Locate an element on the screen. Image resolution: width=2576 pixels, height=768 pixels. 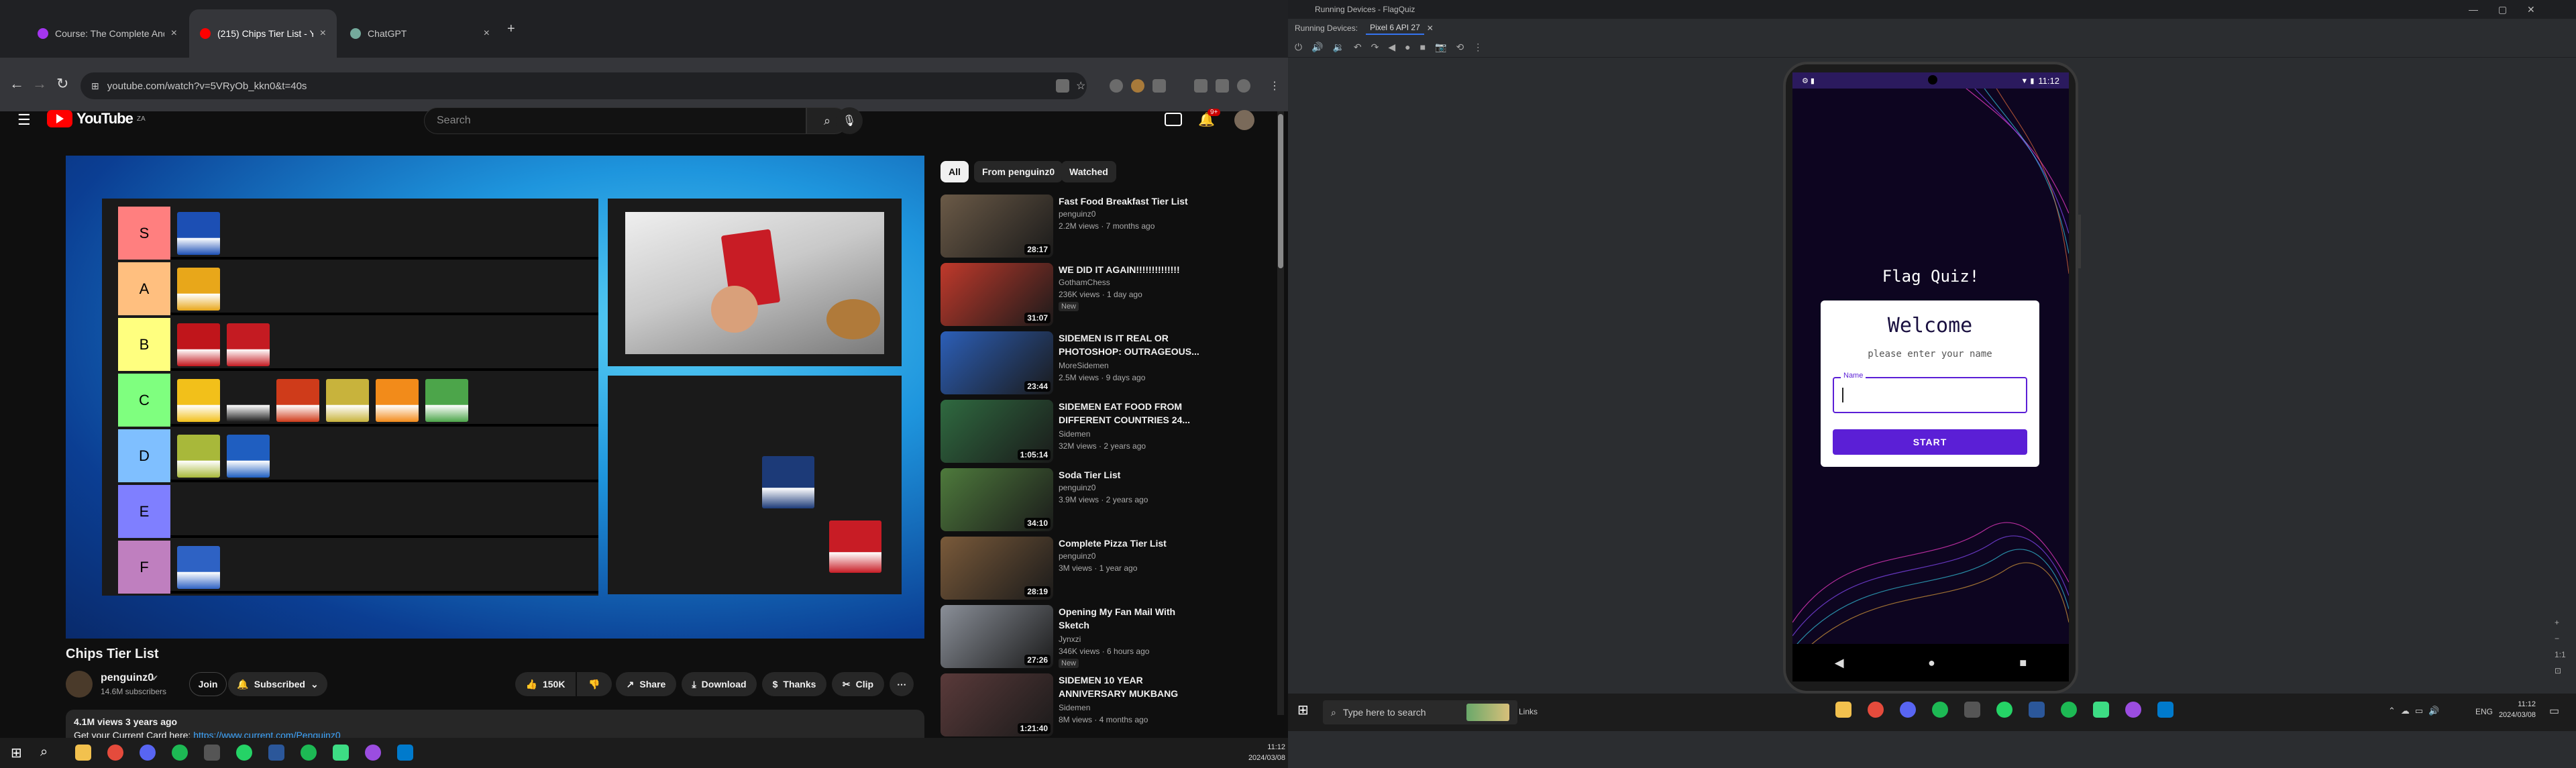
like-button: 👍 150K is located at coordinates (545, 684).